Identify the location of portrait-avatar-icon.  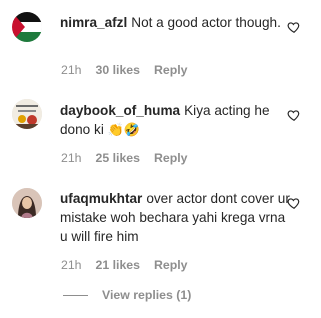
(27, 203).